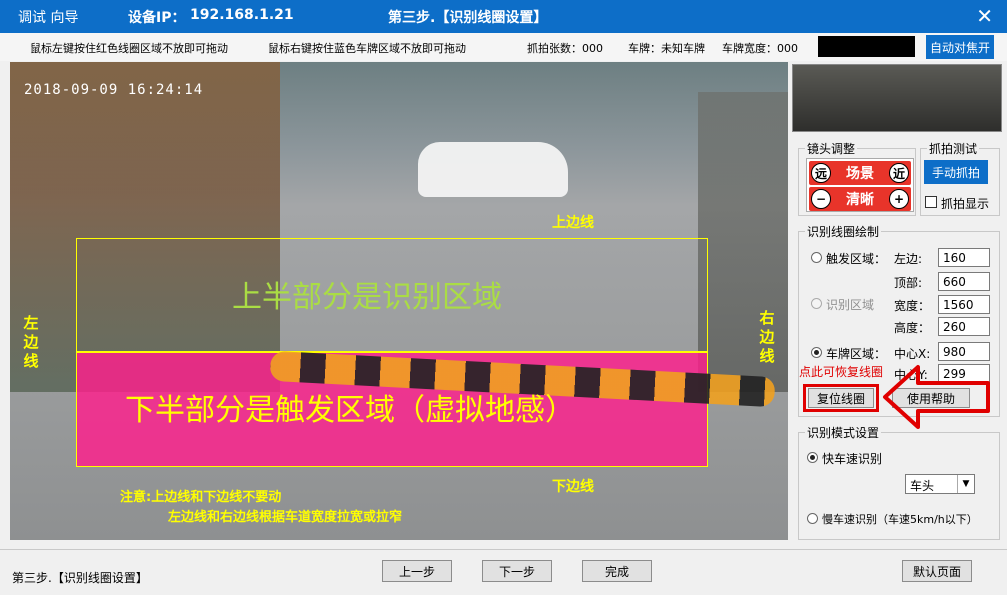 The image size is (1007, 595). What do you see at coordinates (965, 204) in the screenshot?
I see `capture-show-label: 抓拍显示` at bounding box center [965, 204].